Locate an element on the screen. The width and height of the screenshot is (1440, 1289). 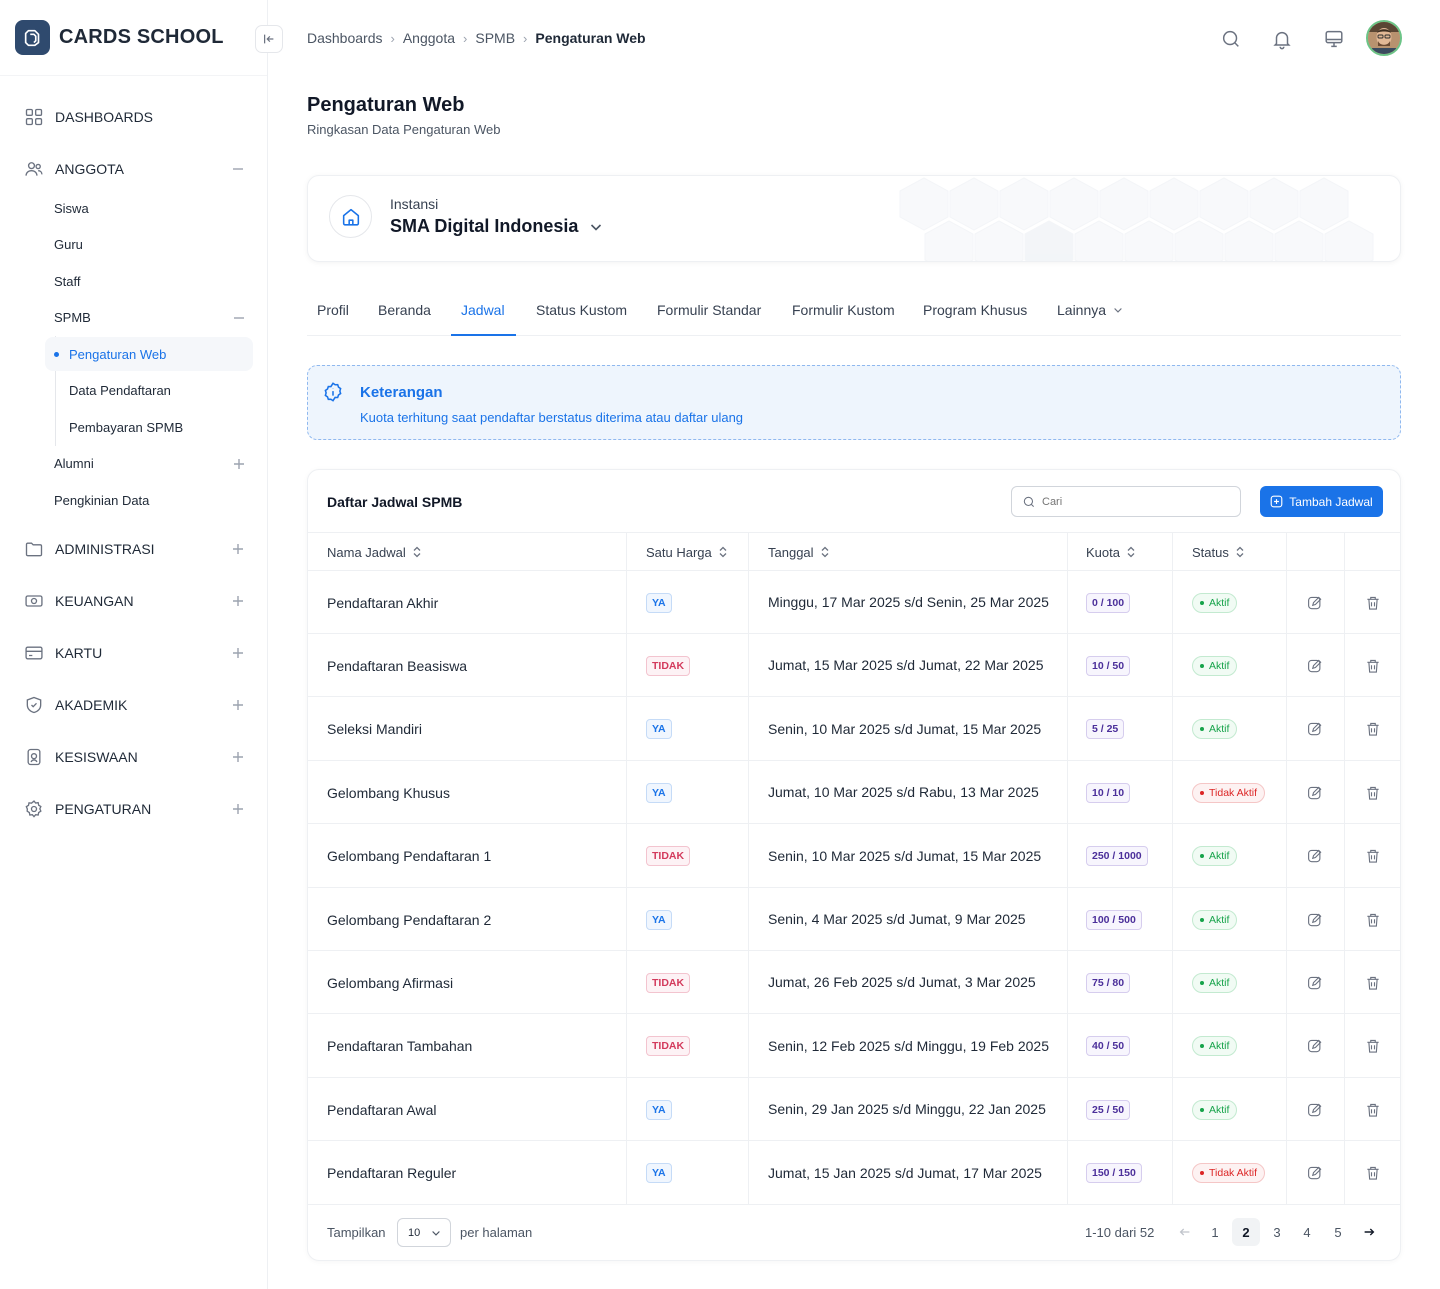
add-jadwal-button: Tambah Jadwal is located at coordinates (1321, 501).